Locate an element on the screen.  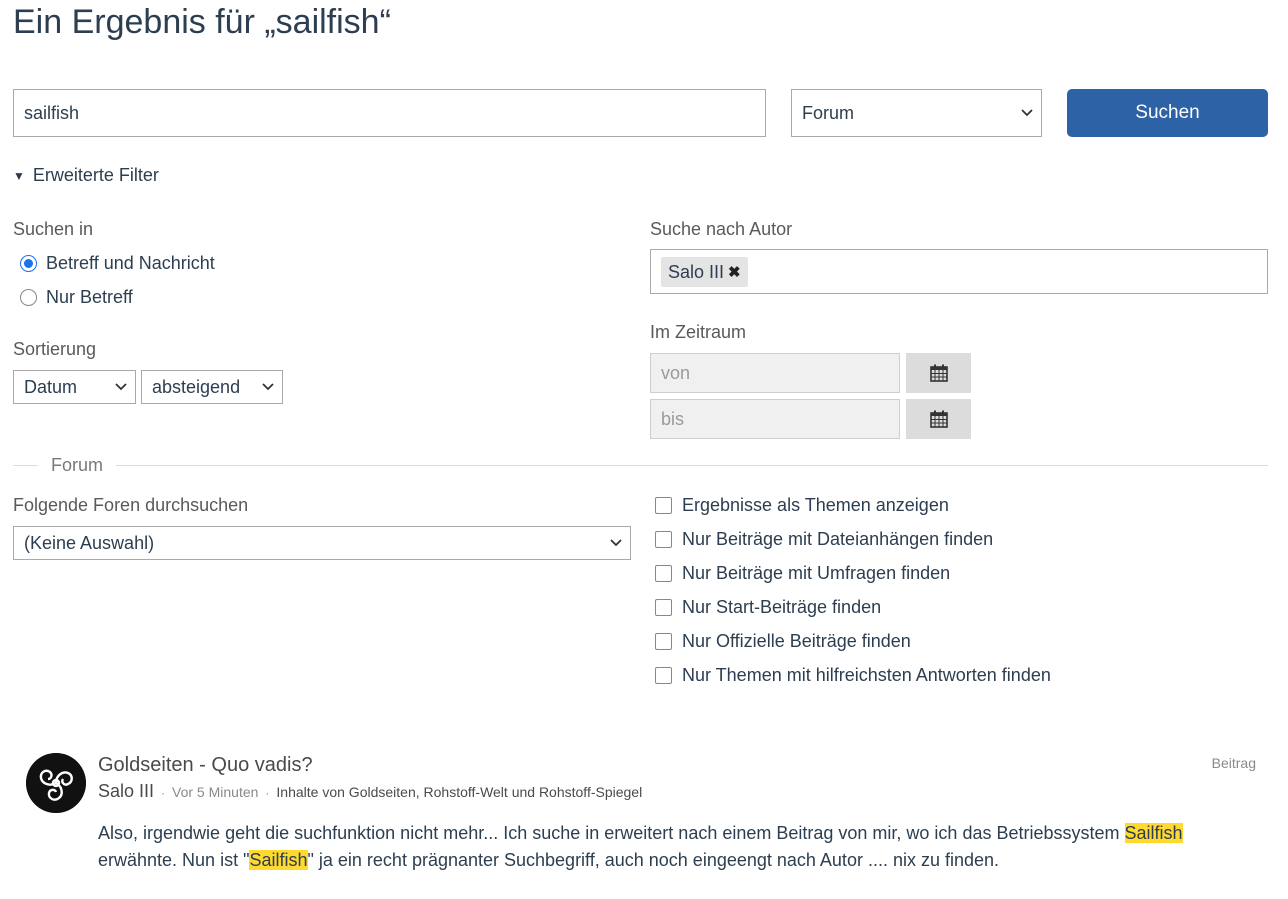
advanced-filter-label: Erweiterte Filter is located at coordinates (95, 175).